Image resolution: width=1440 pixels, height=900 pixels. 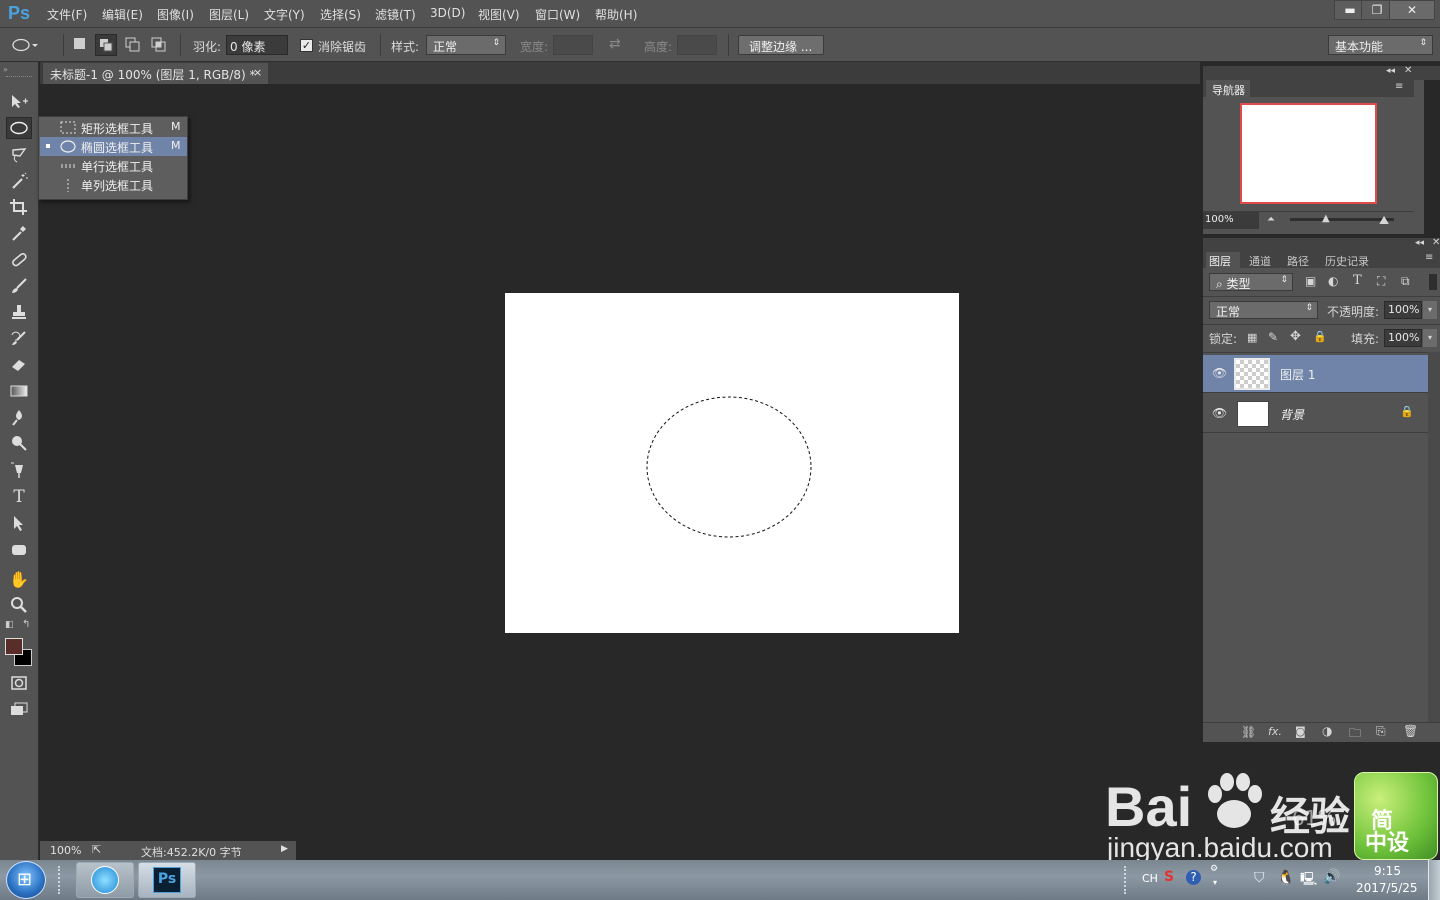 I want to click on zoom-slider-thumb: ▲, so click(x=1326, y=218).